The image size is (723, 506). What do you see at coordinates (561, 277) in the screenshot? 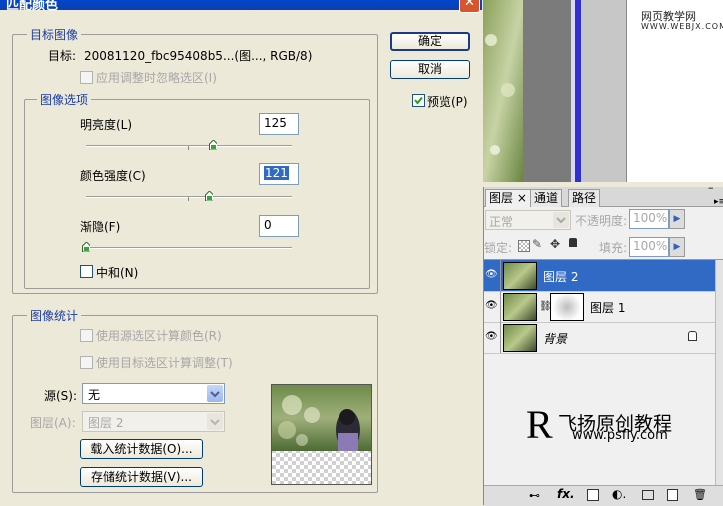
I see `layer-name: 图层 2` at bounding box center [561, 277].